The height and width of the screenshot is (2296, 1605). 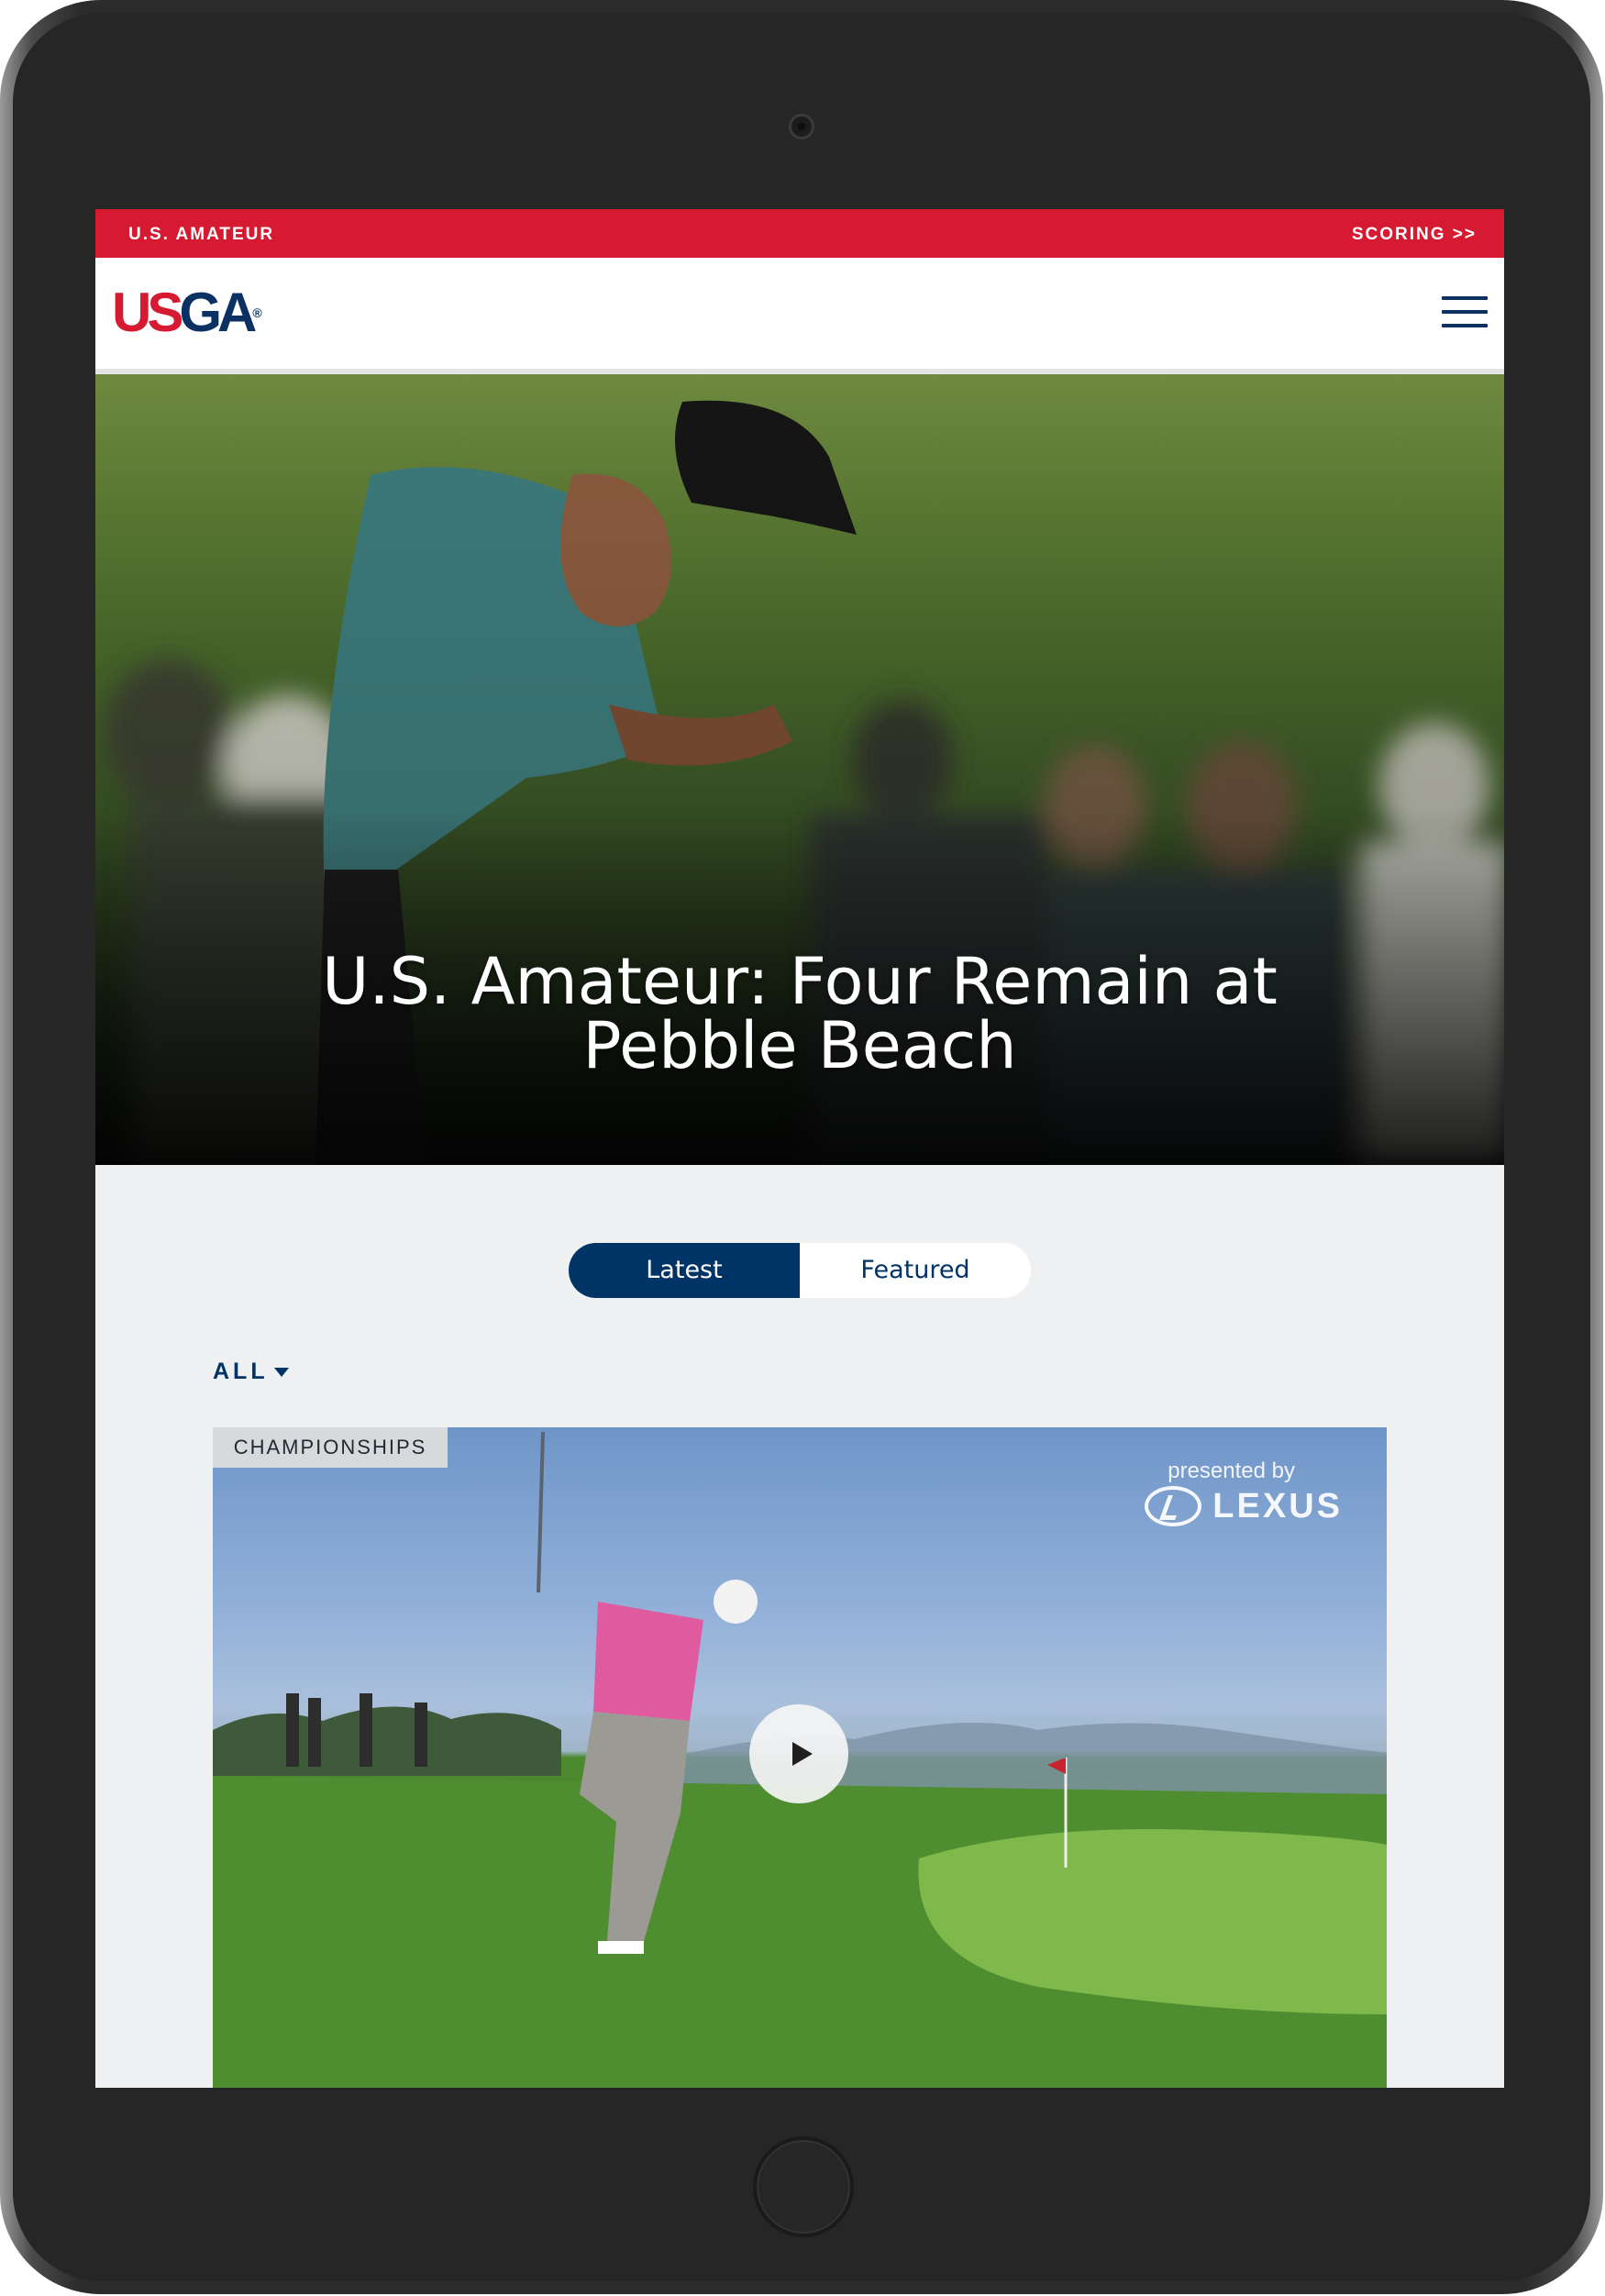 What do you see at coordinates (800, 981) in the screenshot?
I see `hero-headline-line-1: U.S. Amateur: Four Remain at` at bounding box center [800, 981].